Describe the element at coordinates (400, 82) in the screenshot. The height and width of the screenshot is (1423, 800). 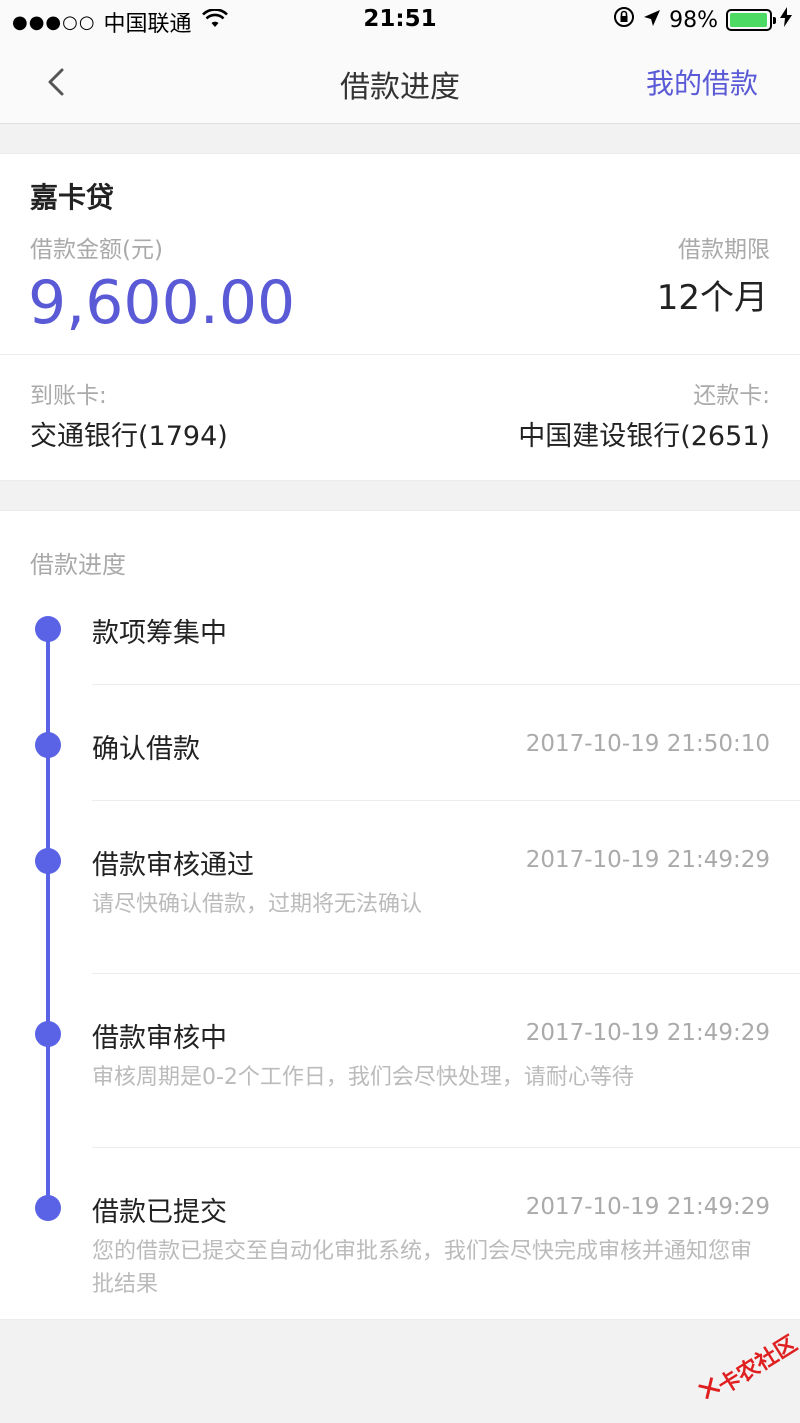
I see `navigation-bar: 借款进度 我的借款` at that location.